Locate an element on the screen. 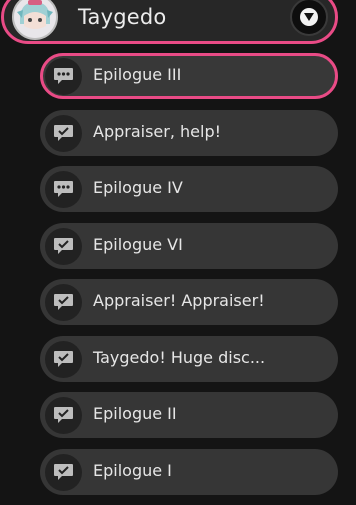  quest-item: Epilogue VI is located at coordinates (189, 245).